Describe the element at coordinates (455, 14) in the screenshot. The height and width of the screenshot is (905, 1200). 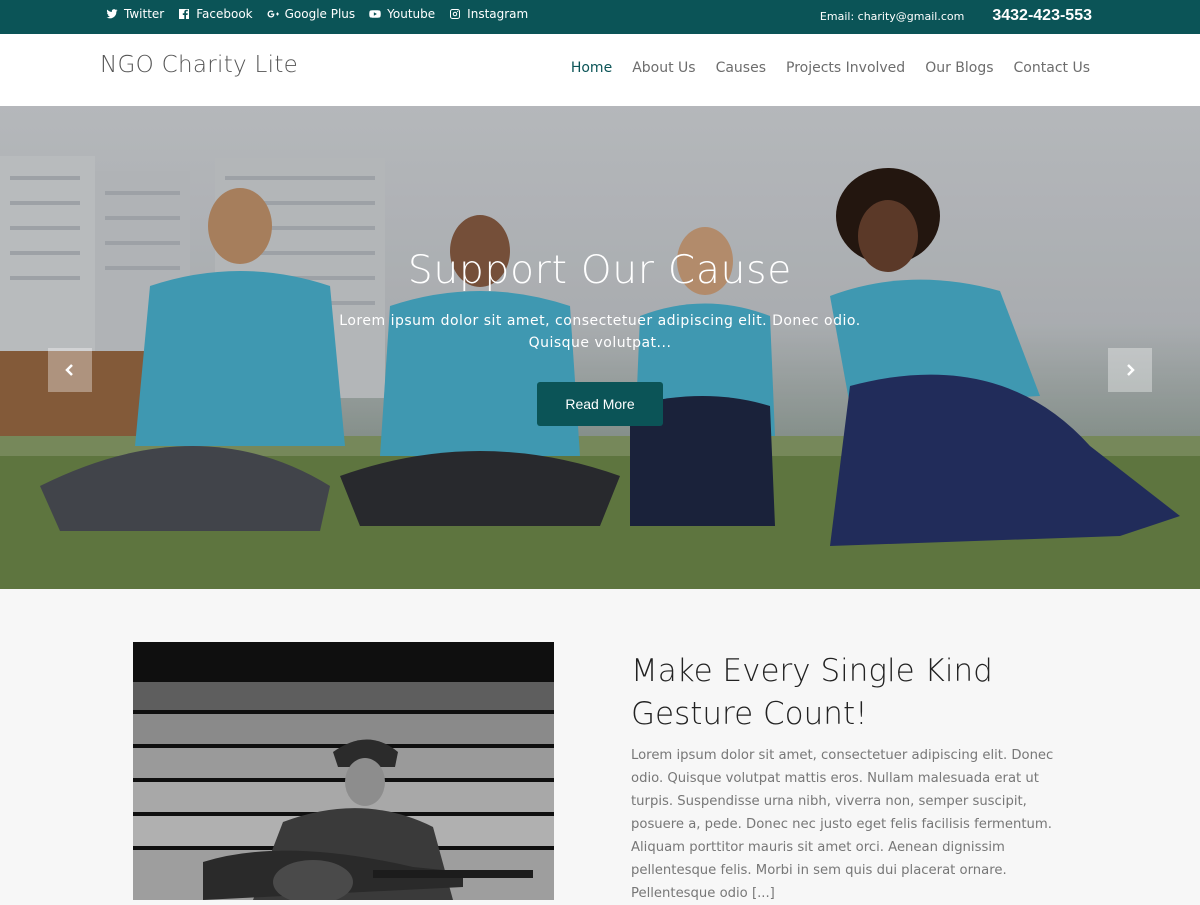
I see `instagram-icon` at that location.